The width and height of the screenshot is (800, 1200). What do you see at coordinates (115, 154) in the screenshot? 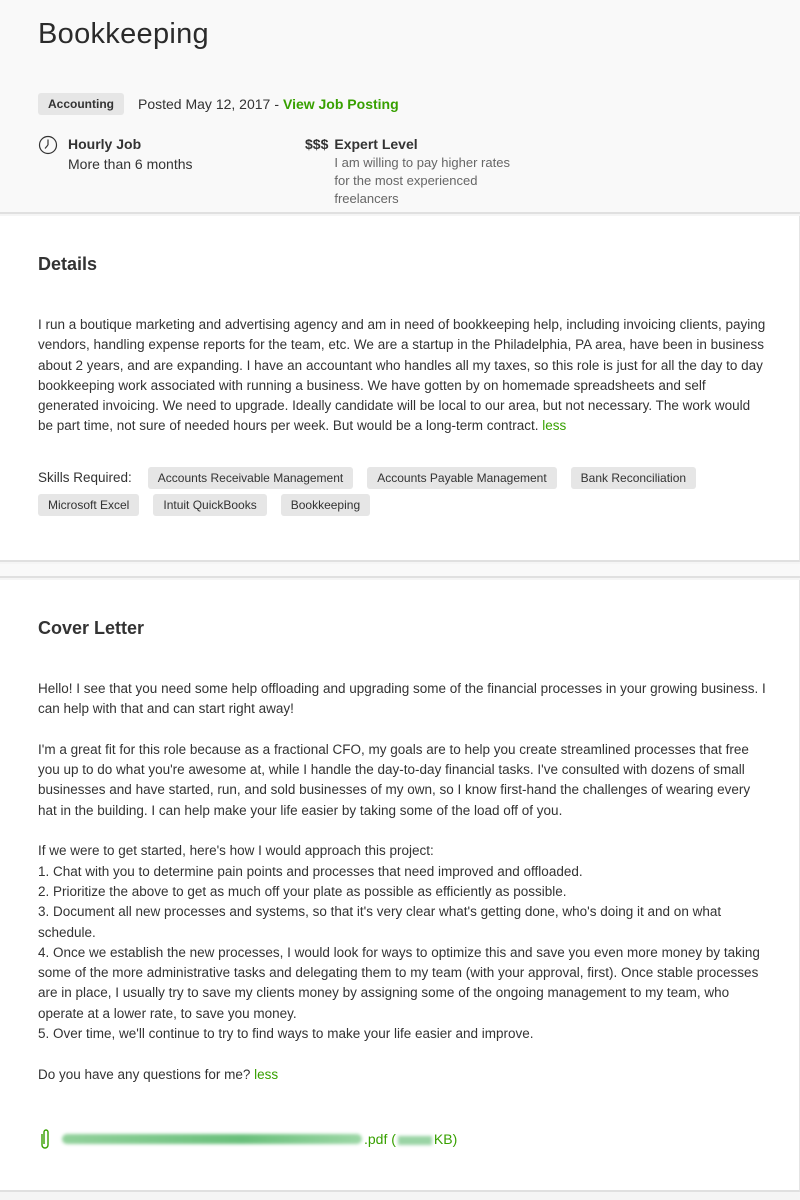
I see `job-type: Hourly Job More than 6 months` at bounding box center [115, 154].